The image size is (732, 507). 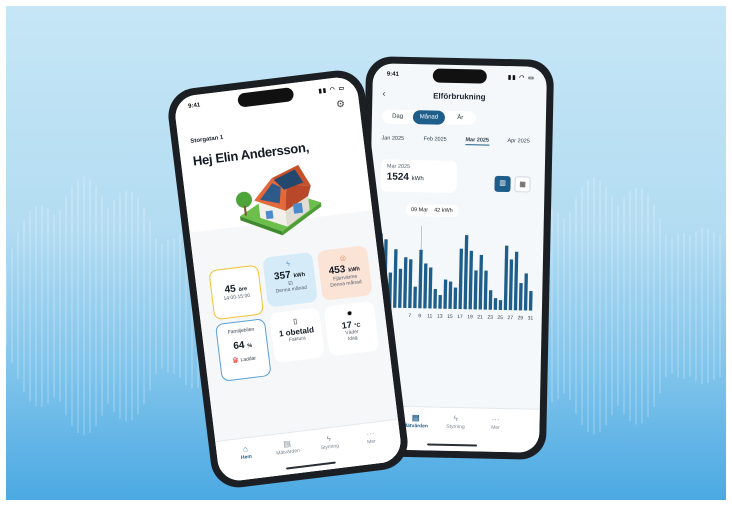 What do you see at coordinates (279, 200) in the screenshot?
I see `house-illustration` at bounding box center [279, 200].